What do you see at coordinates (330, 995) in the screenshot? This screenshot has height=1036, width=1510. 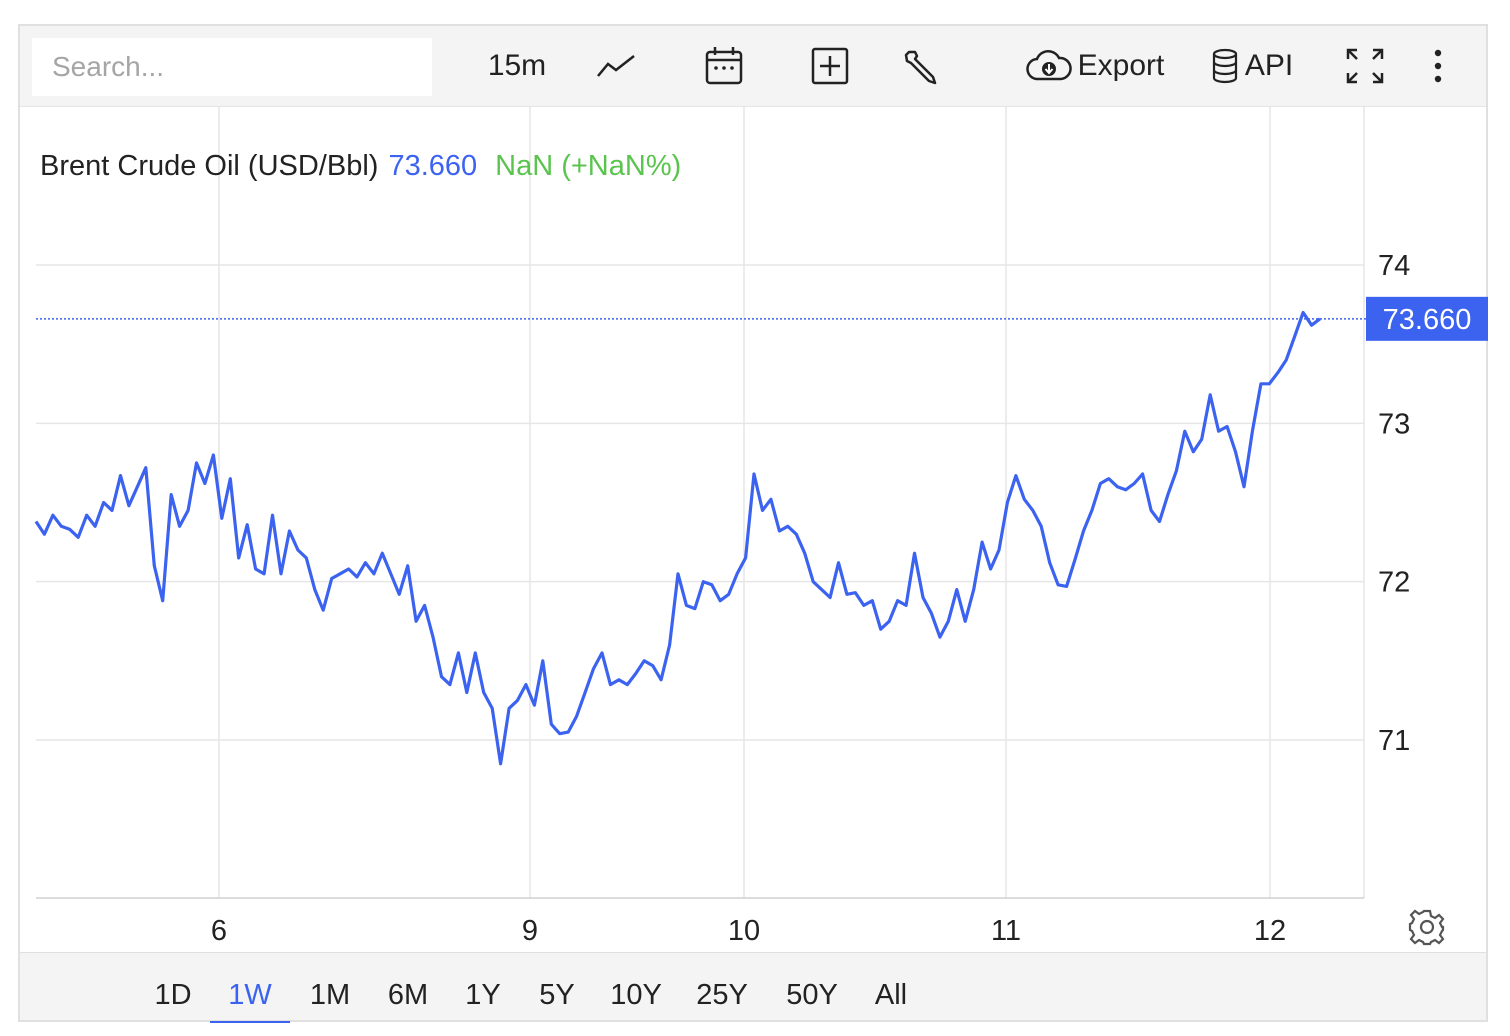 I see `range-1m: 1M` at bounding box center [330, 995].